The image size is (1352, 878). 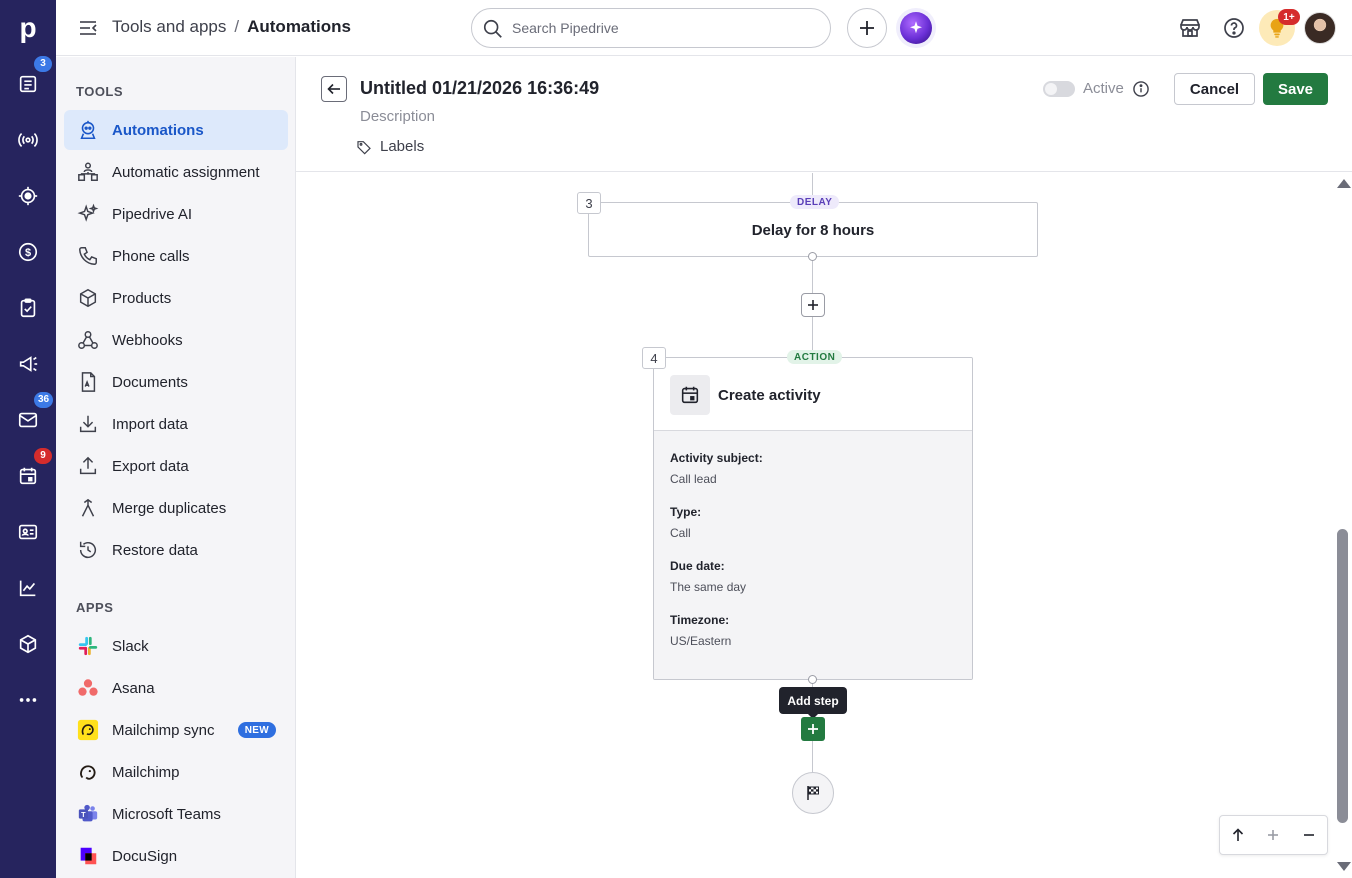 What do you see at coordinates (155, 550) in the screenshot?
I see `sidebar-item-label: Restore data` at bounding box center [155, 550].